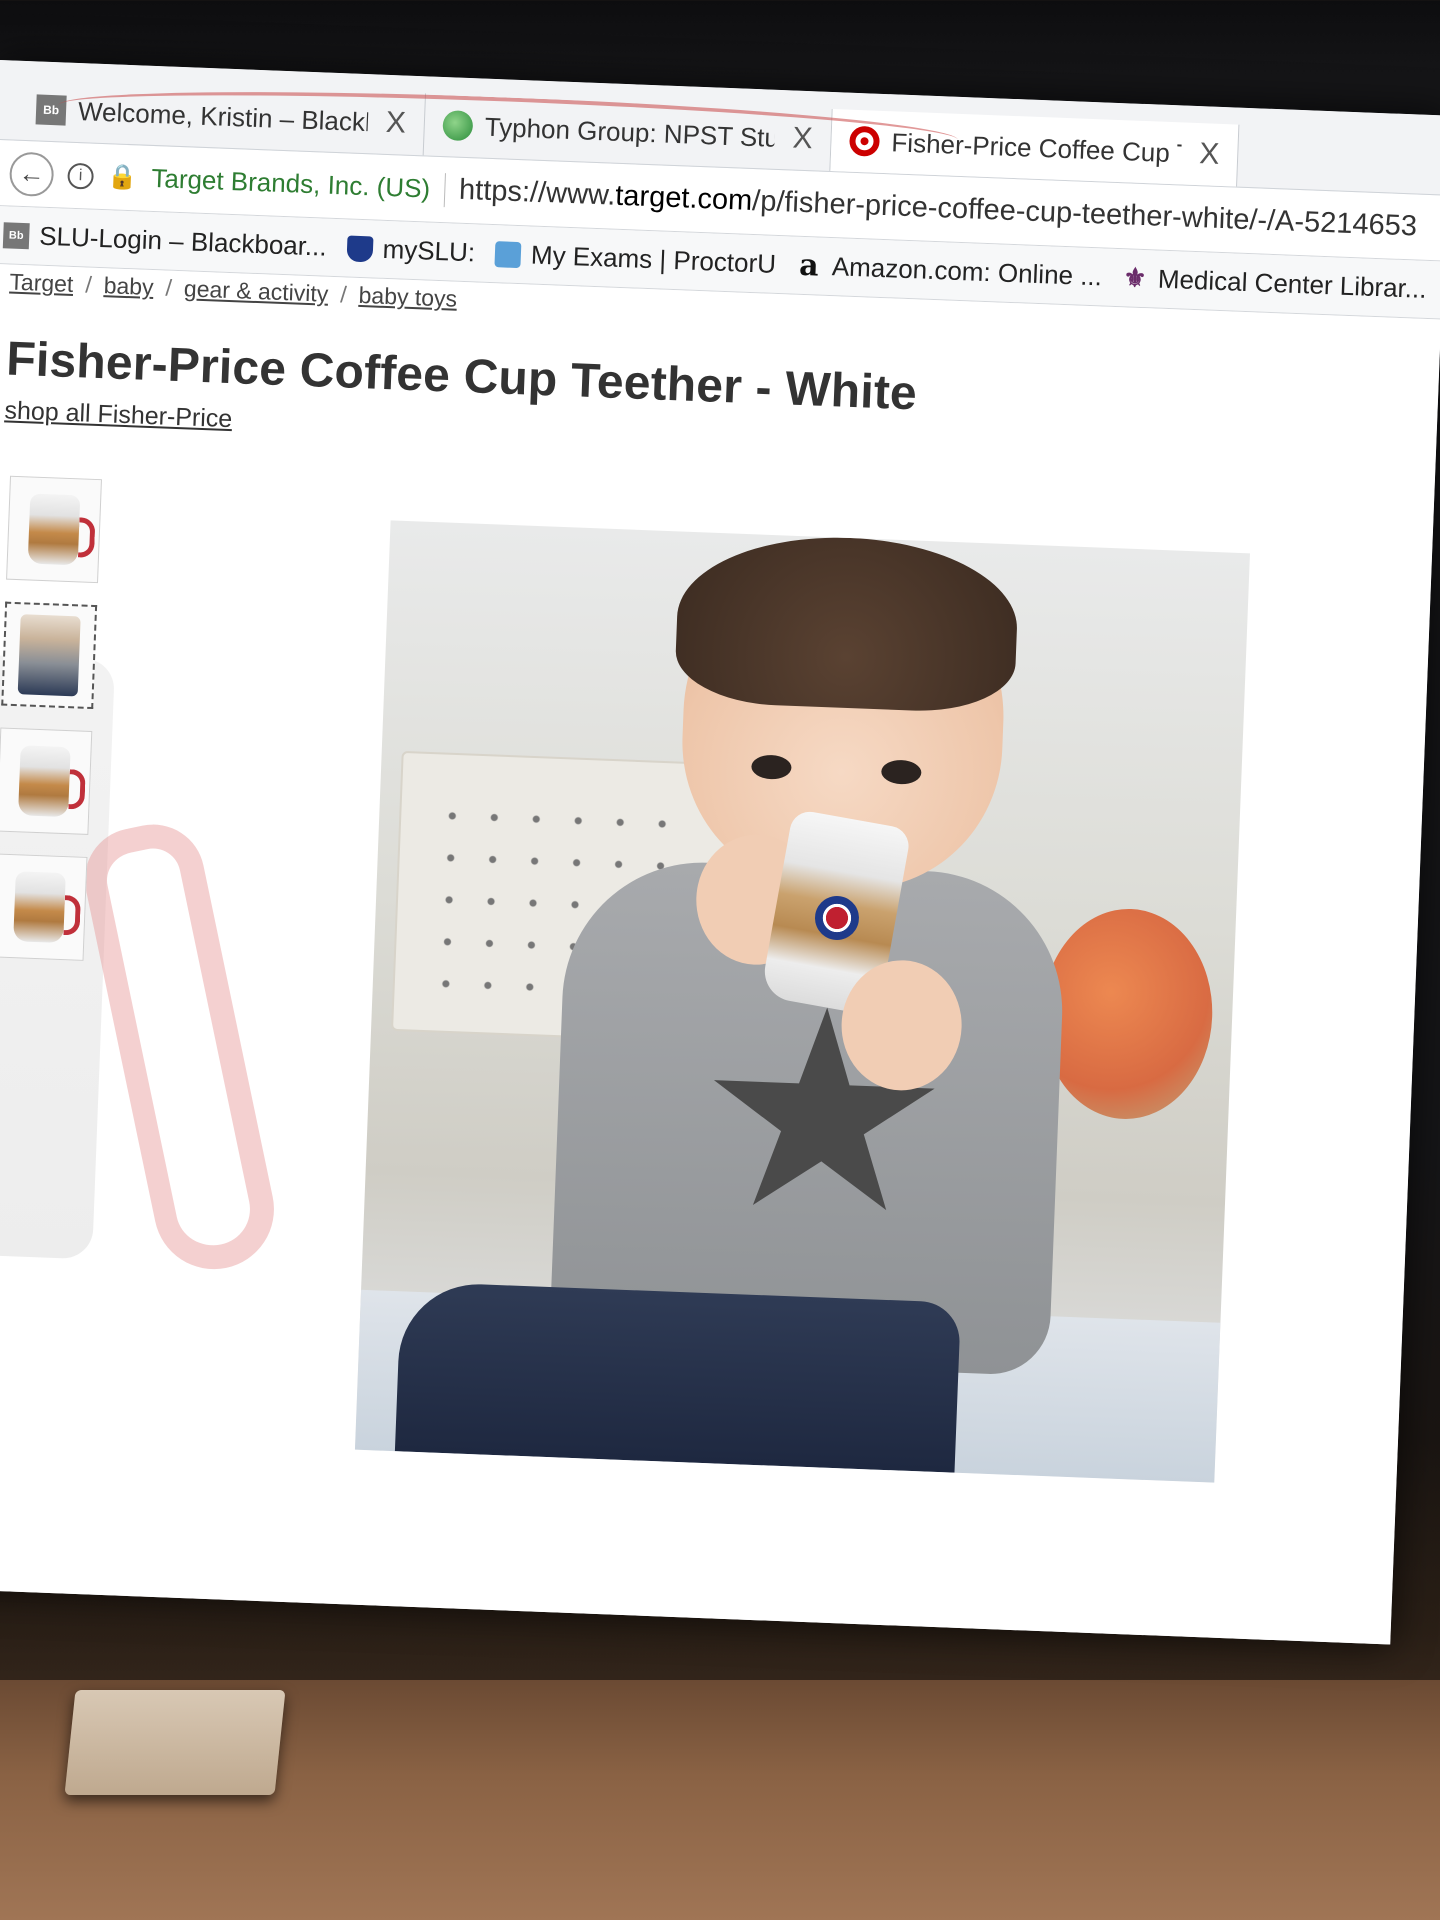 This screenshot has height=1920, width=1440. I want to click on divider, so click(444, 189).